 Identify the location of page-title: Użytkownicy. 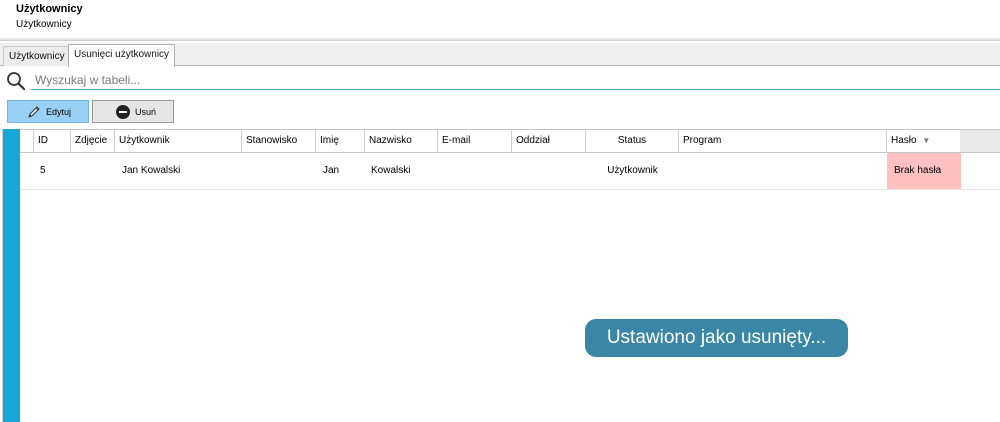
(49, 9).